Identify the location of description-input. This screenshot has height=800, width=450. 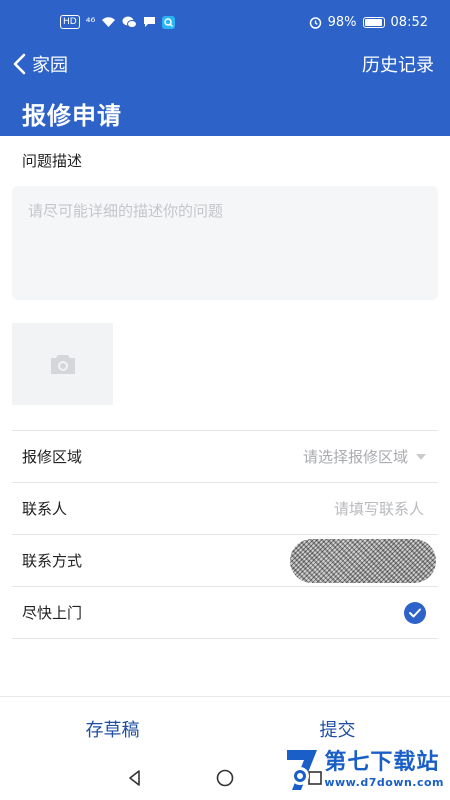
(227, 245).